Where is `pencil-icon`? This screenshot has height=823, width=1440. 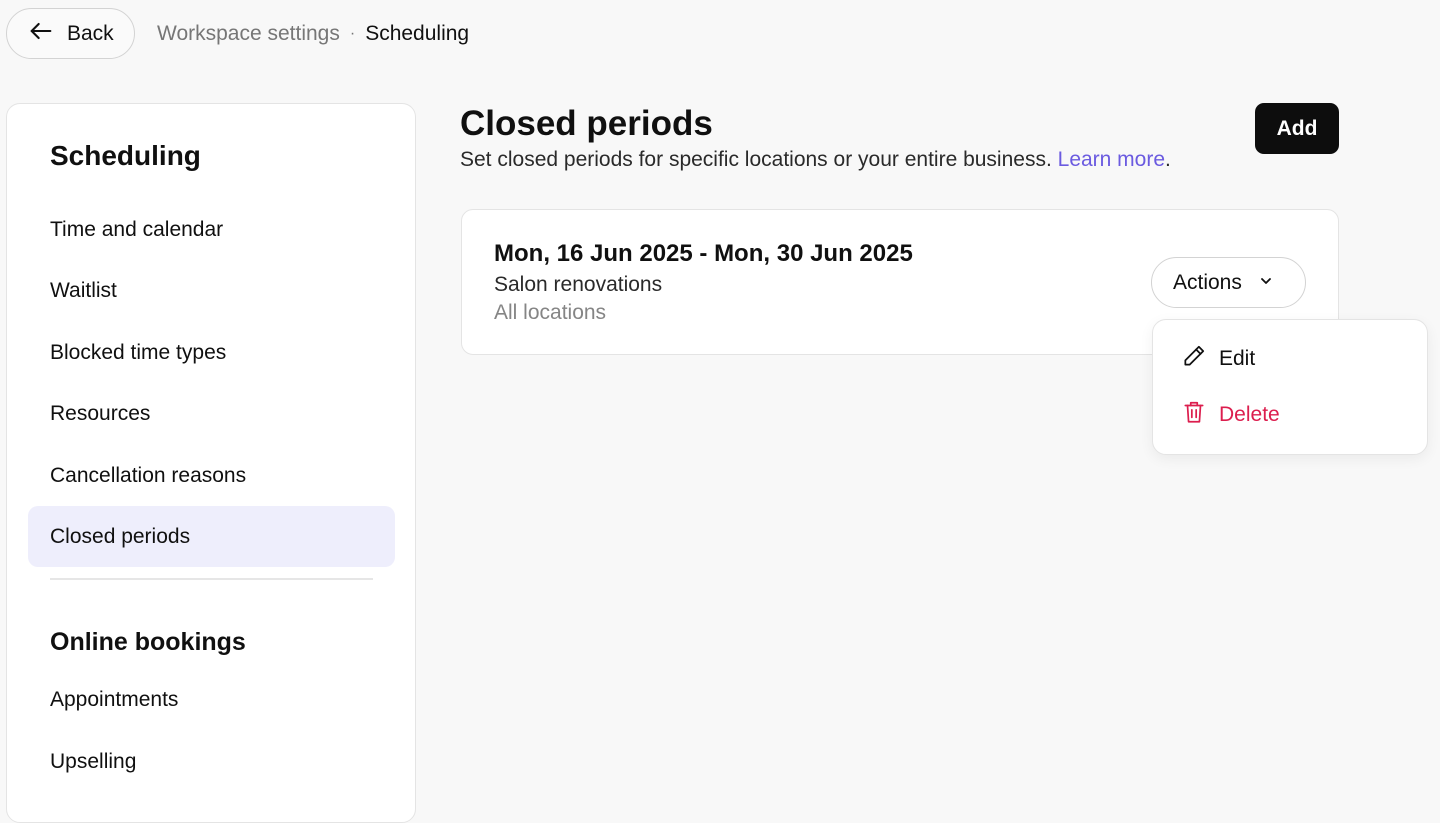
pencil-icon is located at coordinates (1194, 359).